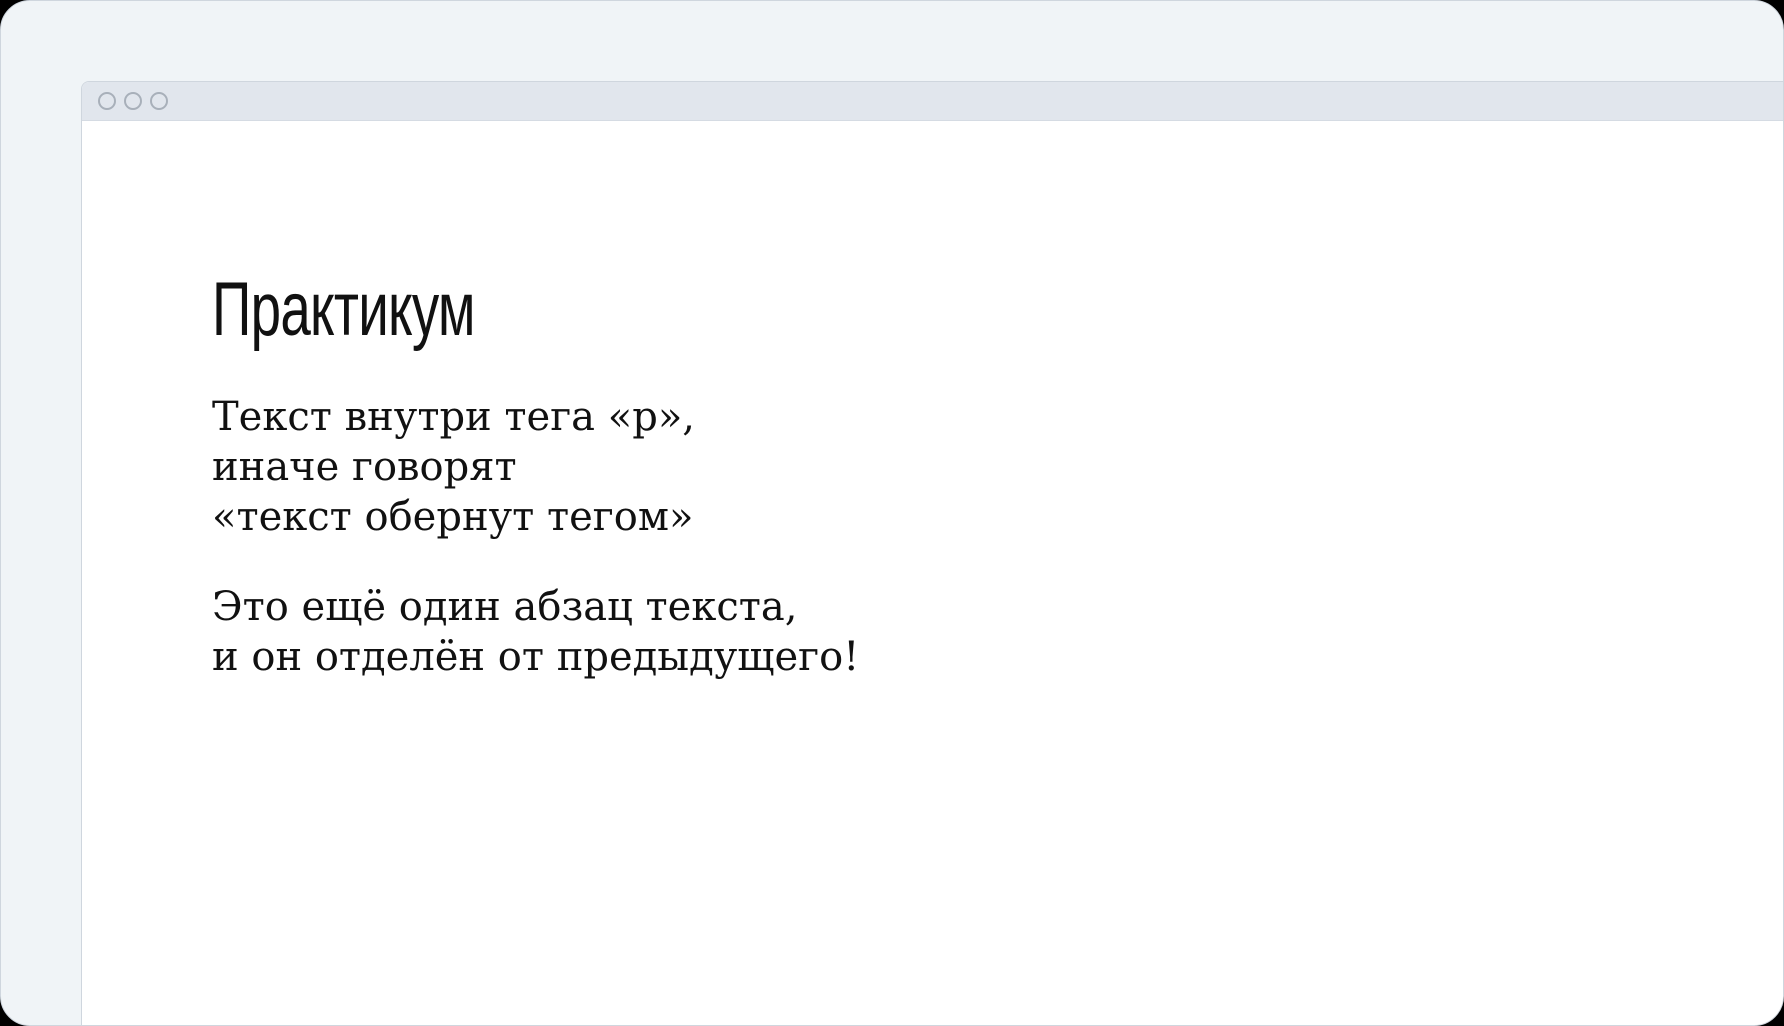 Image resolution: width=1784 pixels, height=1026 pixels. What do you see at coordinates (364, 467) in the screenshot?
I see `paragraph-1-line-2: иначе говорят` at bounding box center [364, 467].